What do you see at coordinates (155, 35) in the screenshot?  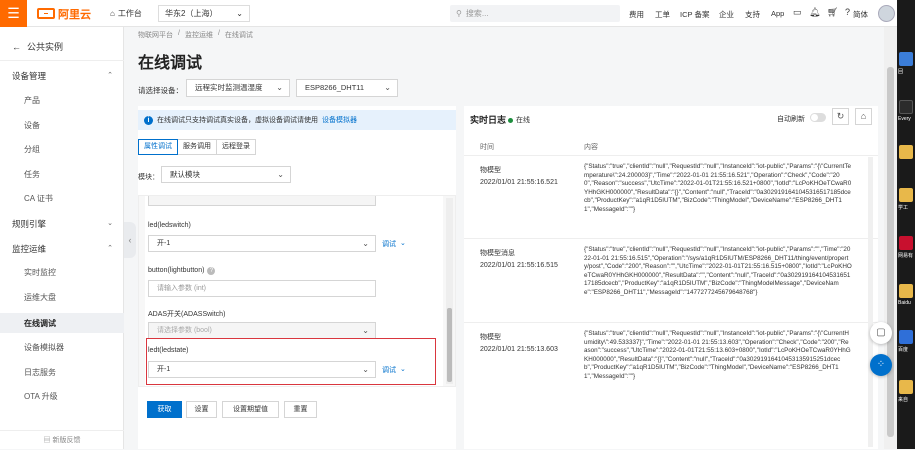 I see `crumb-iot: 物联网平台` at bounding box center [155, 35].